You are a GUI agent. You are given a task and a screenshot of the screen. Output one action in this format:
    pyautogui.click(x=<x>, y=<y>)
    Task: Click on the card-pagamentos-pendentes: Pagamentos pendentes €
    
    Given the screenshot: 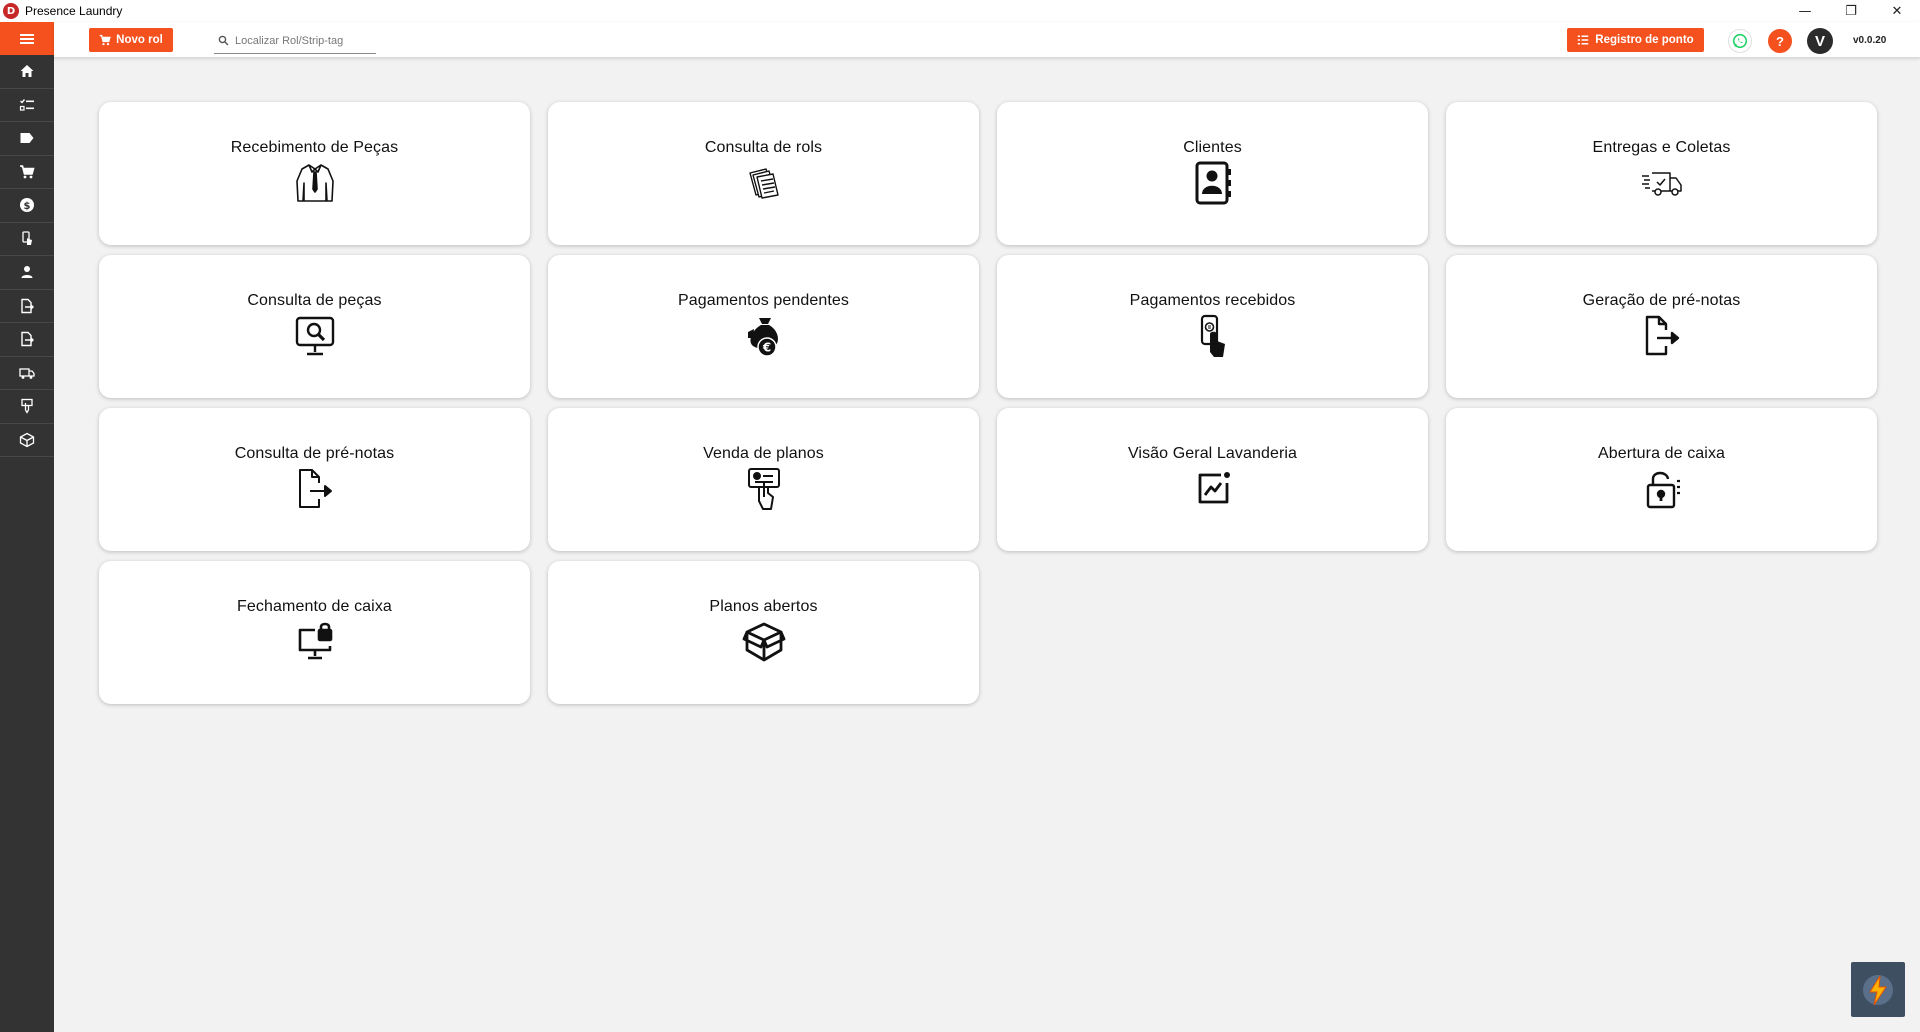 What is the action you would take?
    pyautogui.click(x=763, y=326)
    